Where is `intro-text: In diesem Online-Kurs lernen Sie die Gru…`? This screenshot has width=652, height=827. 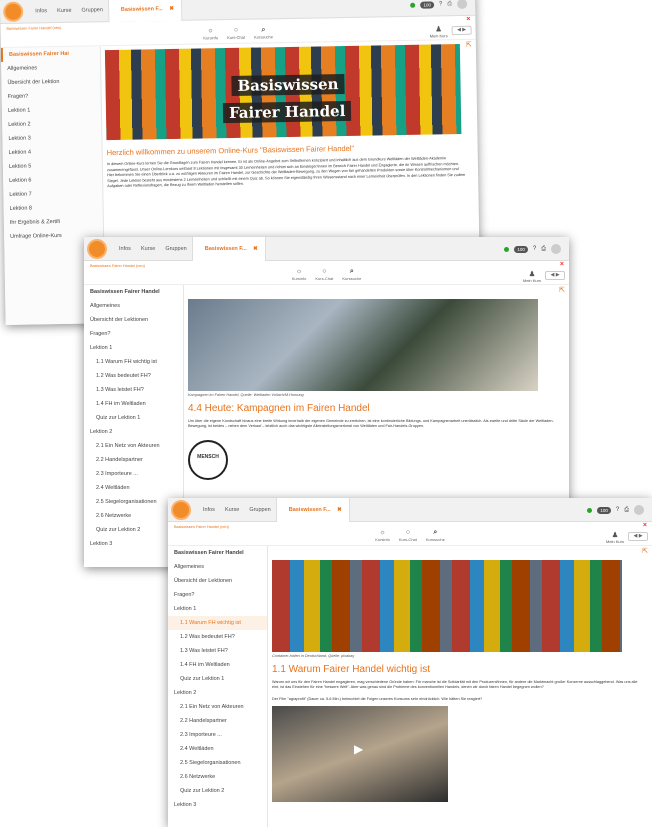
intro-text: In diesem Online-Kurs lernen Sie die Gru… is located at coordinates (286, 172).